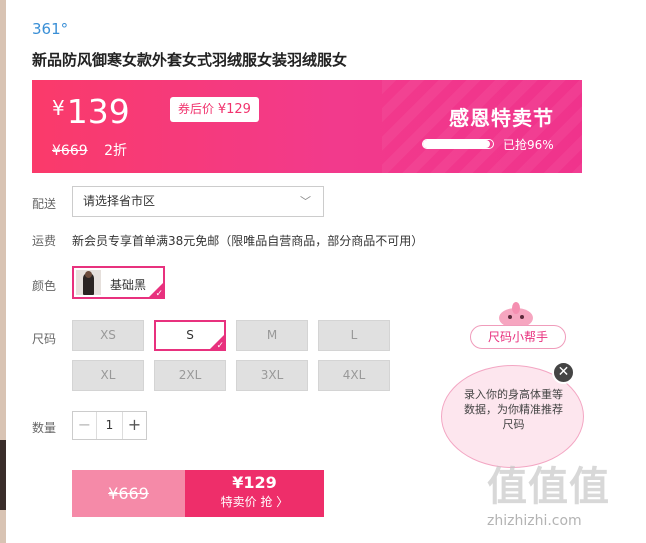 The image size is (646, 543). I want to click on price-value: 139, so click(98, 111).